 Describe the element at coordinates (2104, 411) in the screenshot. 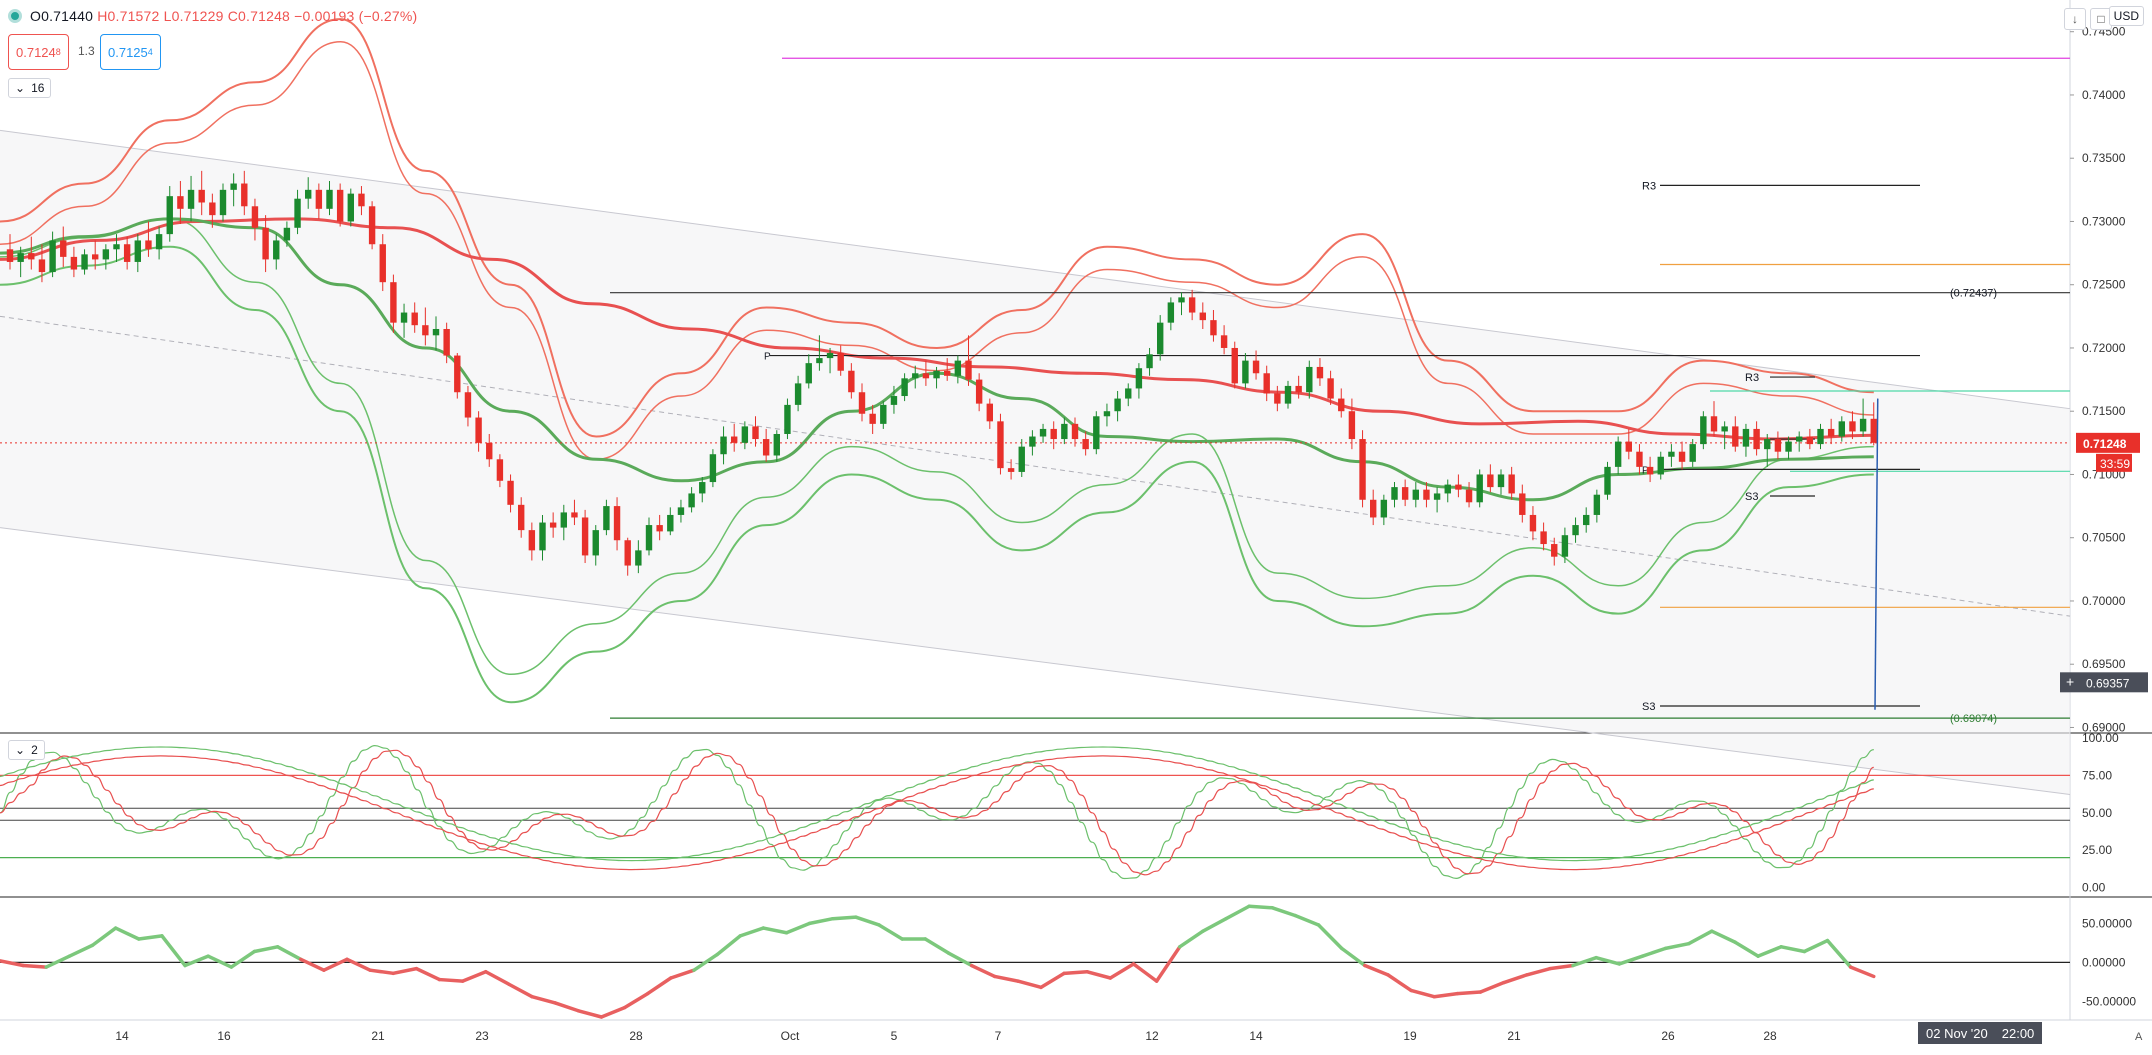

I see `price-tick-label: 0.71500` at that location.